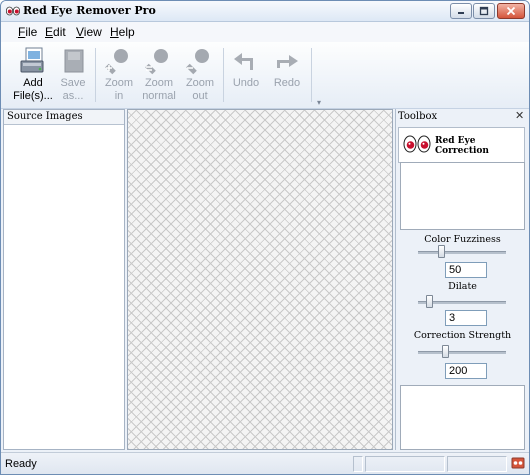 The width and height of the screenshot is (530, 475). What do you see at coordinates (116, 62) in the screenshot?
I see `zoom-in-icon` at bounding box center [116, 62].